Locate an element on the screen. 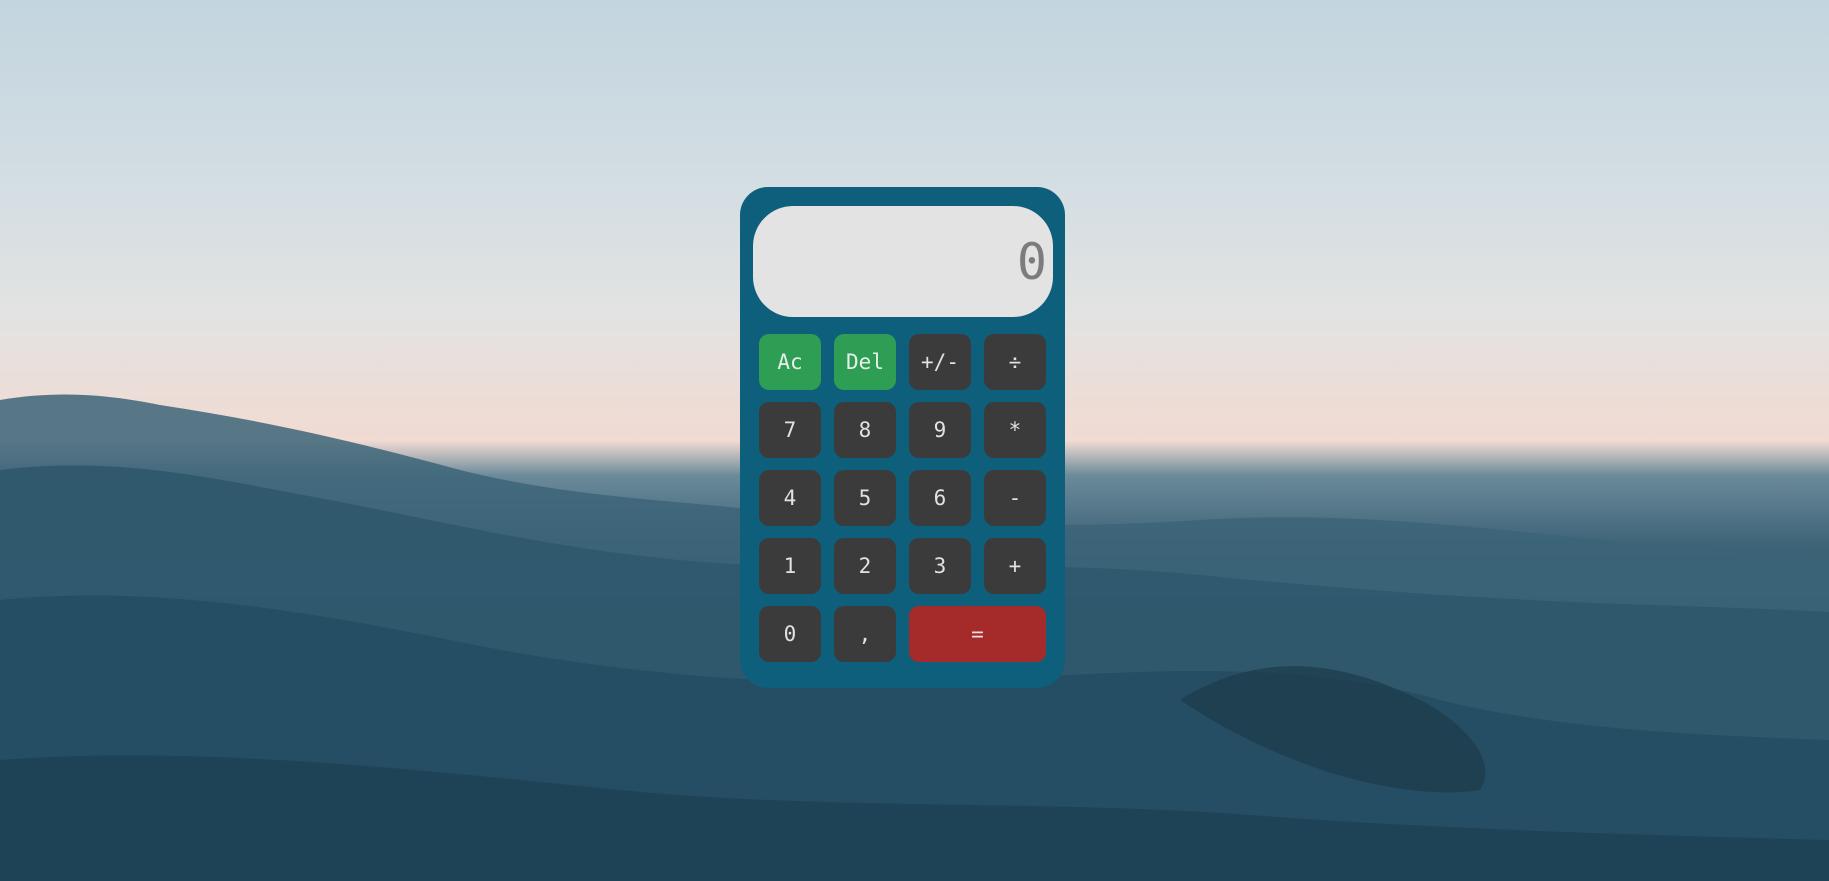 This screenshot has height=881, width=1829. digit-4-button: 4 is located at coordinates (790, 498).